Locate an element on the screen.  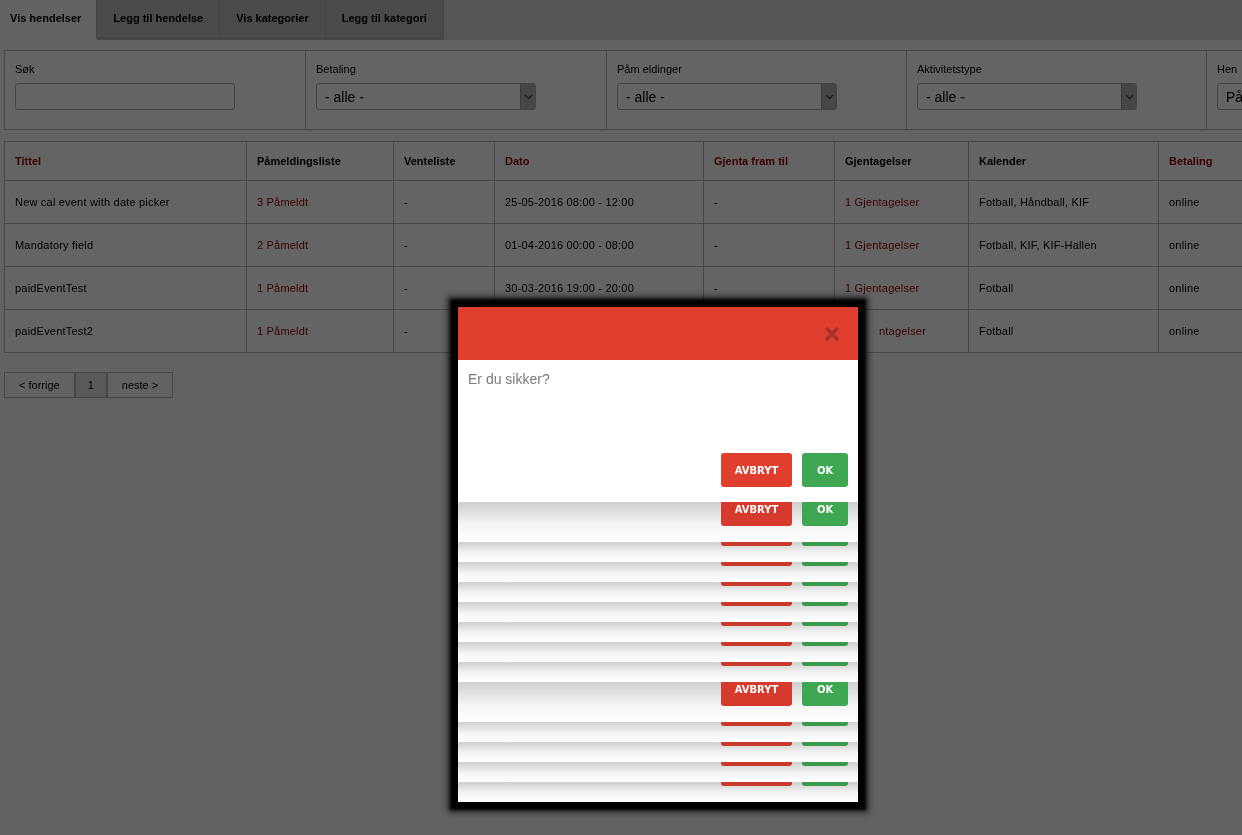
table-cell: 2 Påmeldt is located at coordinates (320, 245).